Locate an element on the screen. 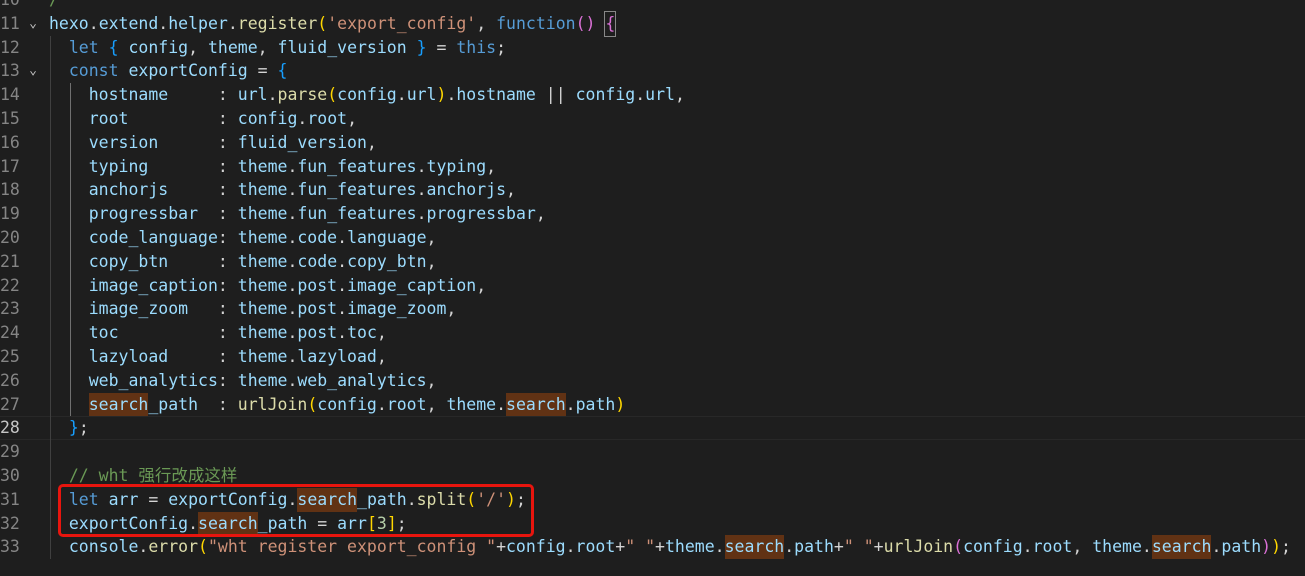  code-token: copy_btn is located at coordinates (128, 261).